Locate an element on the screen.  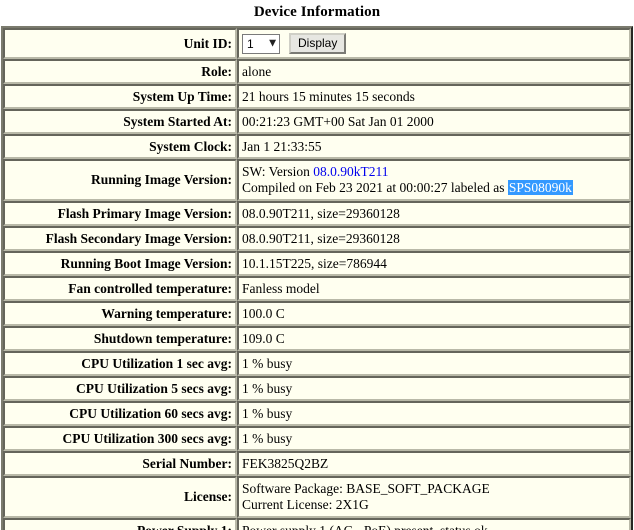
running-image-version-link: 08.0.90kT211 is located at coordinates (350, 171).